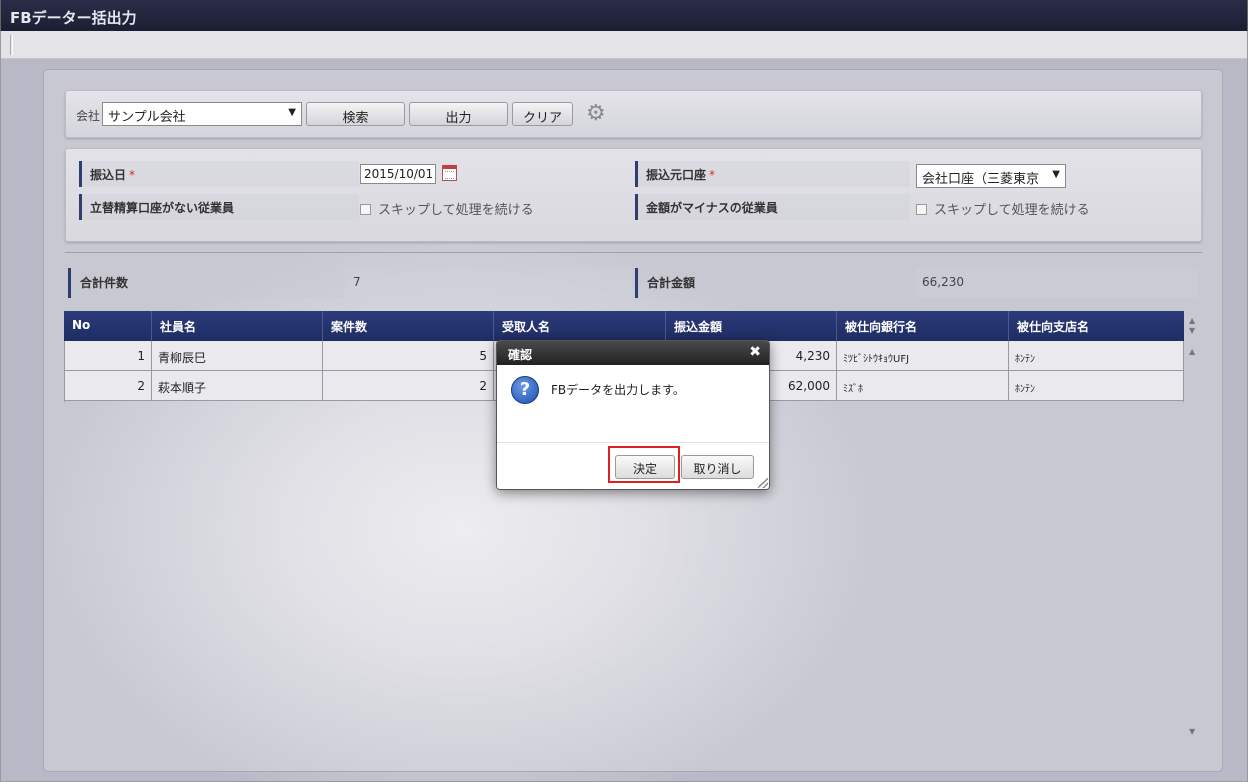  I want to click on total-amount-value: 66,230, so click(1057, 283).